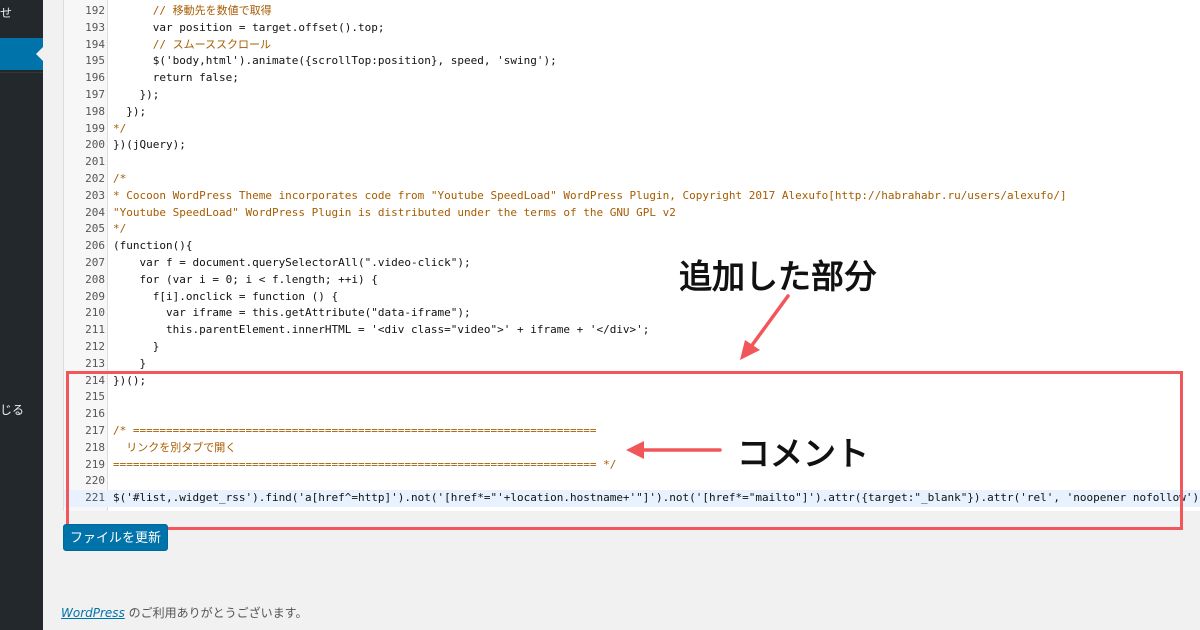  I want to click on line-number: 207, so click(95, 262).